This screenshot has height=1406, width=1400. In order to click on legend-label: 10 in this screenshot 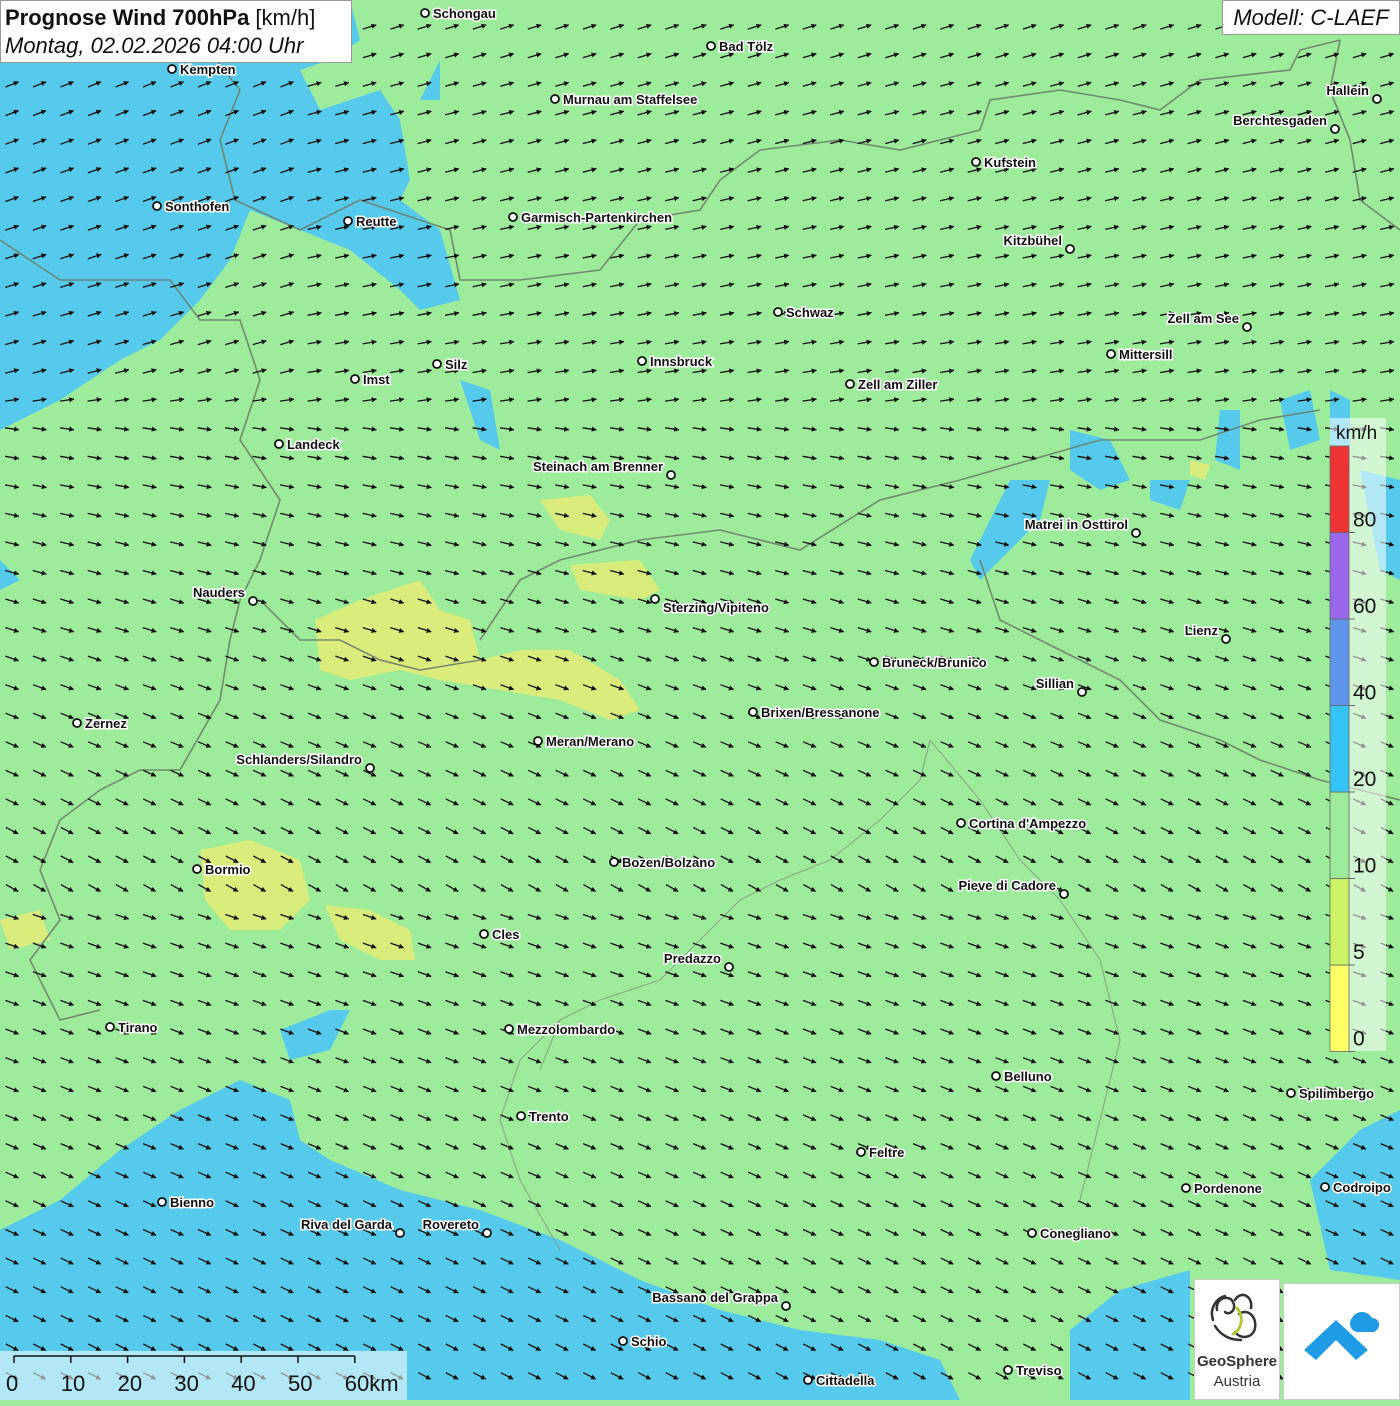, I will do `click(1364, 866)`.